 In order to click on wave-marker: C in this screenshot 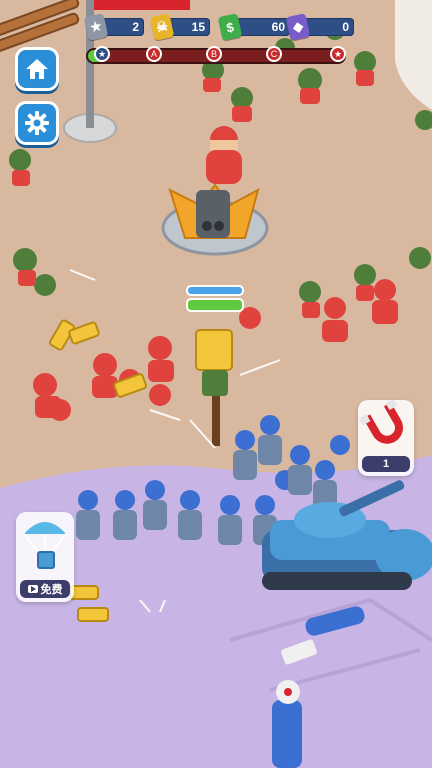, I will do `click(274, 54)`.